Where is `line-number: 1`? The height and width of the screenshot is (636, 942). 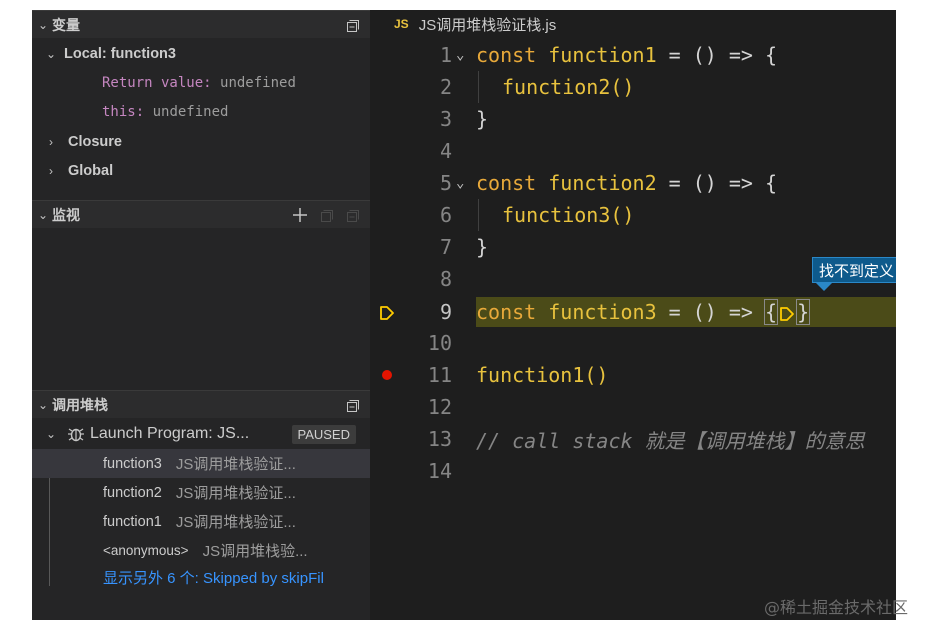
line-number: 1 is located at coordinates (445, 55).